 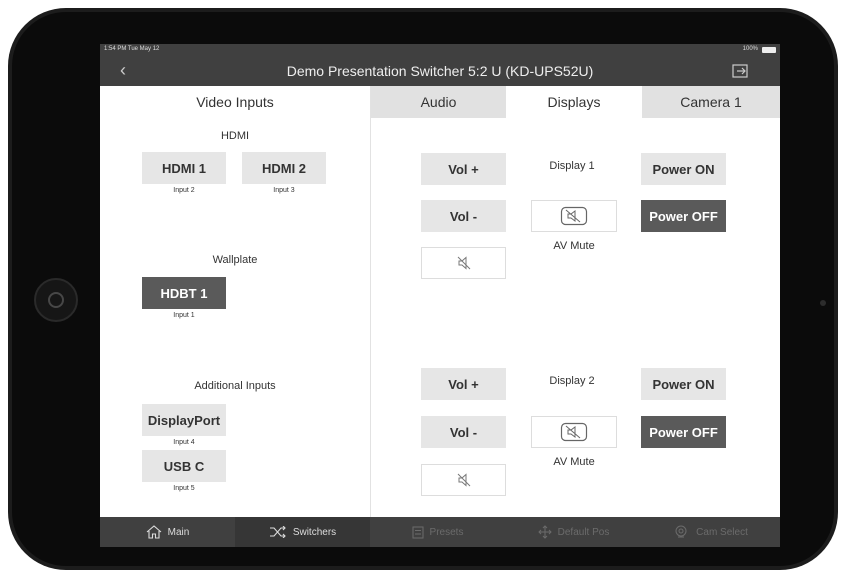 I want to click on camera-select-icon, so click(x=681, y=531).